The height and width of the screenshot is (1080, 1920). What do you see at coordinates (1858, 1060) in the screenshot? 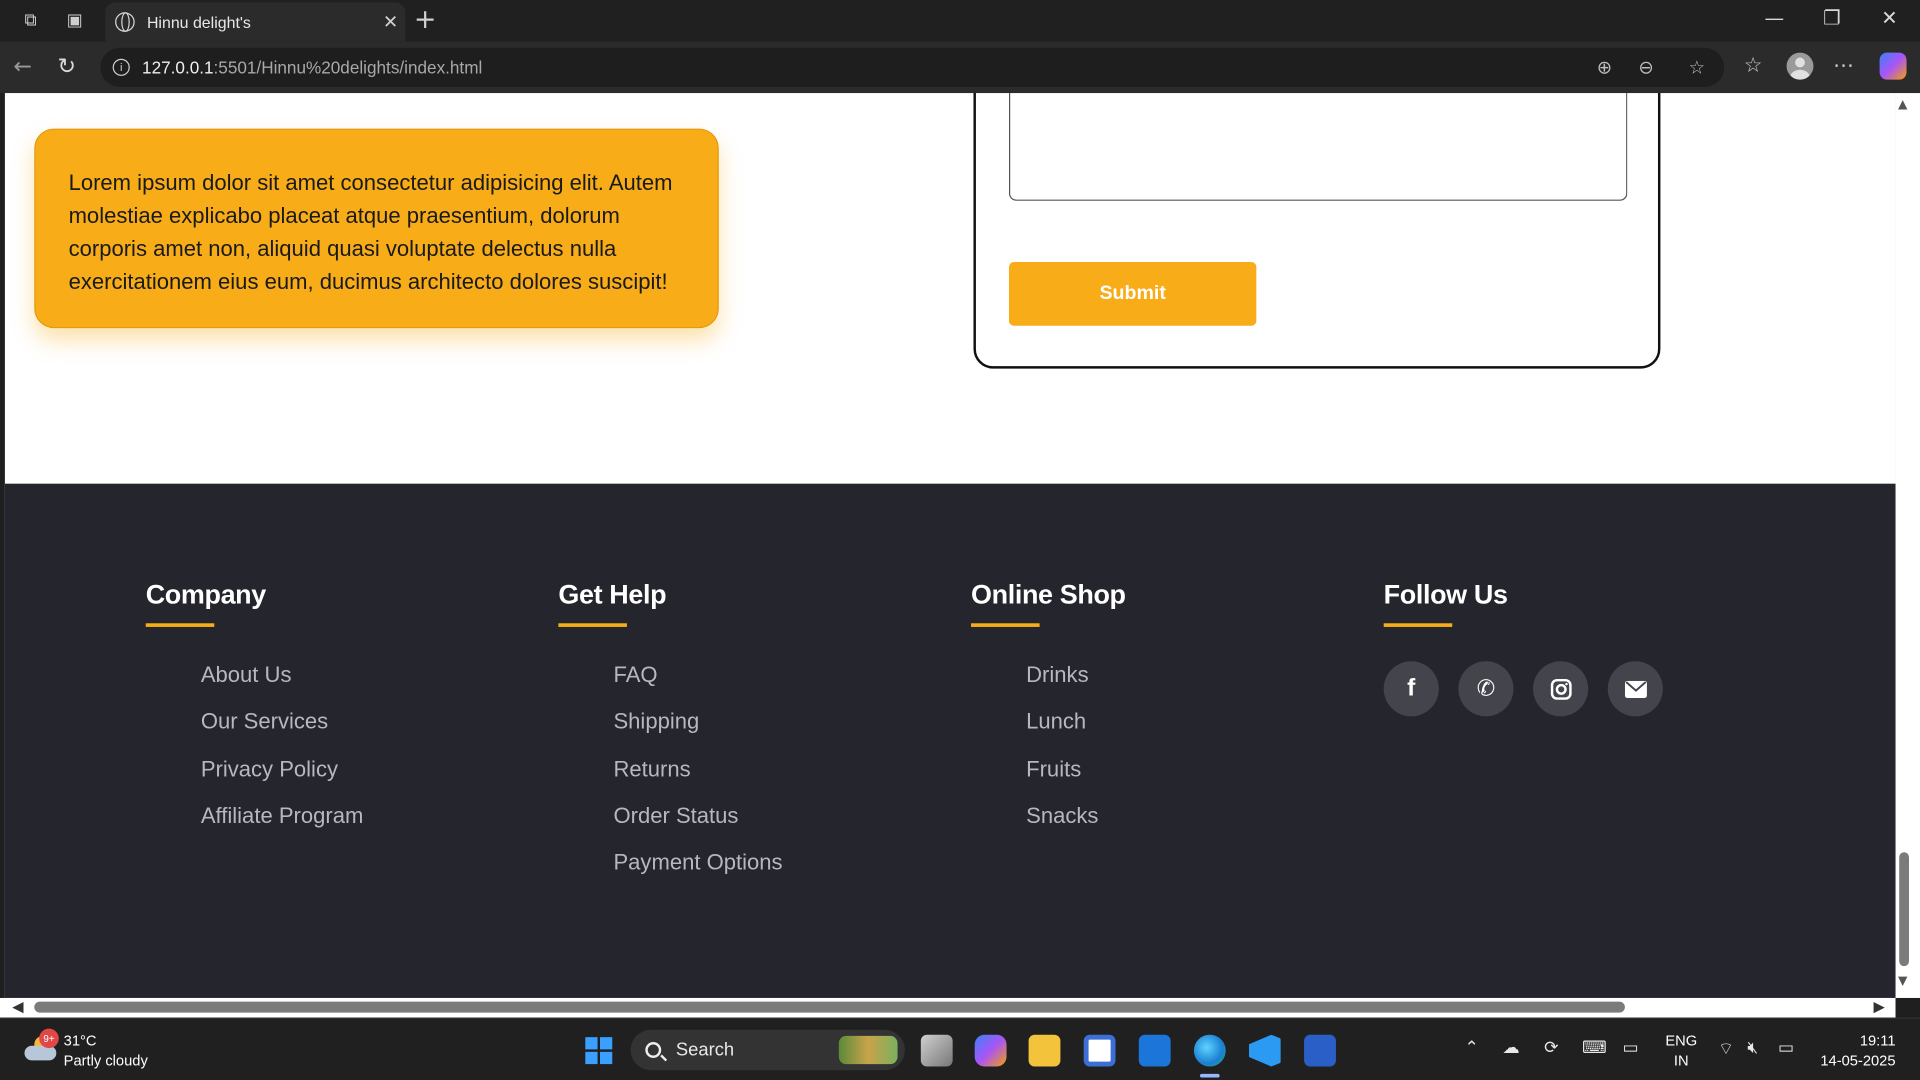
I see `clock-date: 14-05-2025` at bounding box center [1858, 1060].